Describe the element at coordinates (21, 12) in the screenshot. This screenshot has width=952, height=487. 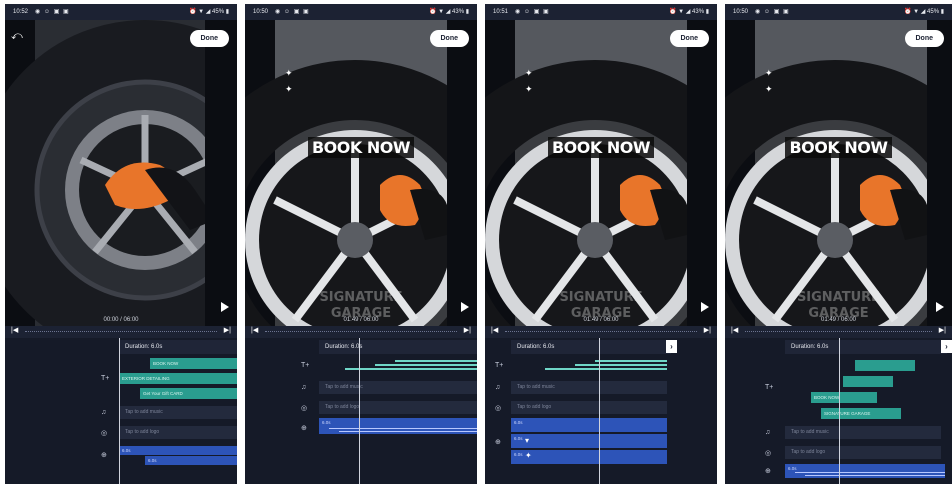
I see `status-time: 10:52` at that location.